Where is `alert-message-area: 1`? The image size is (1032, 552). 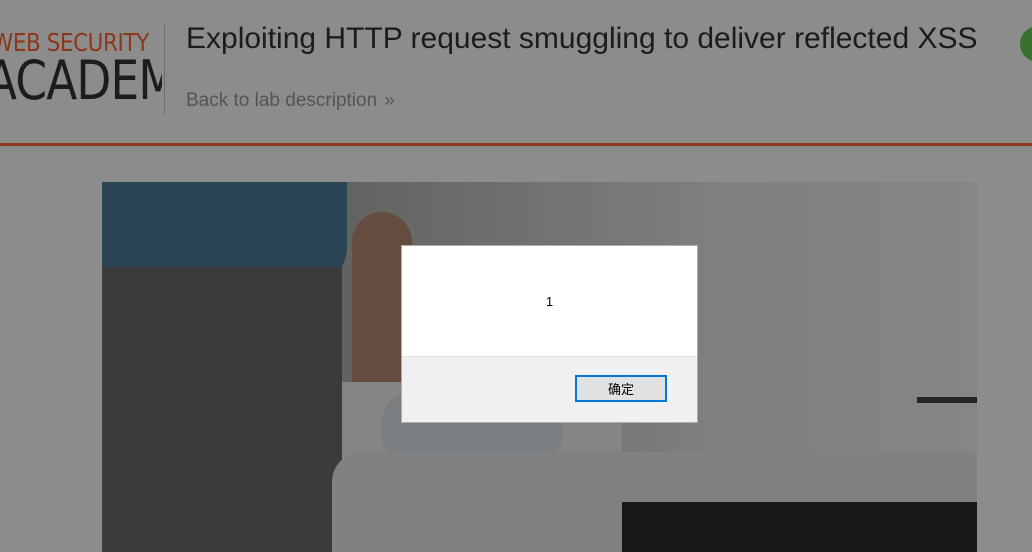
alert-message-area: 1 is located at coordinates (549, 301).